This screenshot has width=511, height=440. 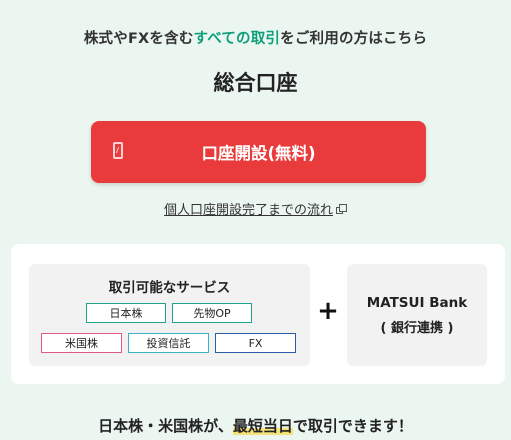 What do you see at coordinates (328, 311) in the screenshot?
I see `plus-sign: +` at bounding box center [328, 311].